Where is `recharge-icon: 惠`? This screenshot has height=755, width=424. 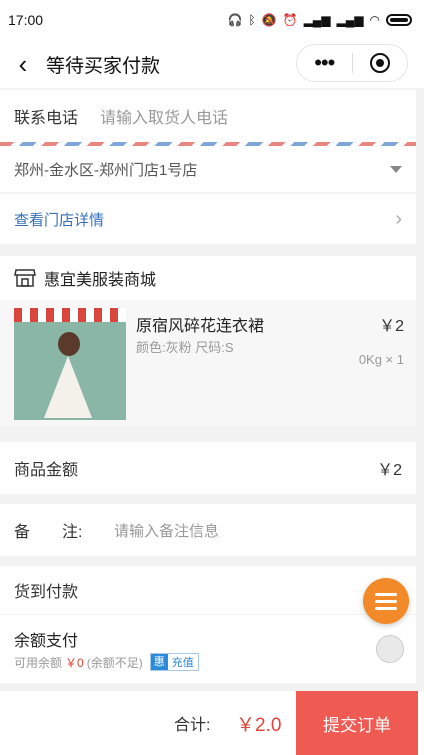
recharge-icon: 惠 is located at coordinates (159, 662).